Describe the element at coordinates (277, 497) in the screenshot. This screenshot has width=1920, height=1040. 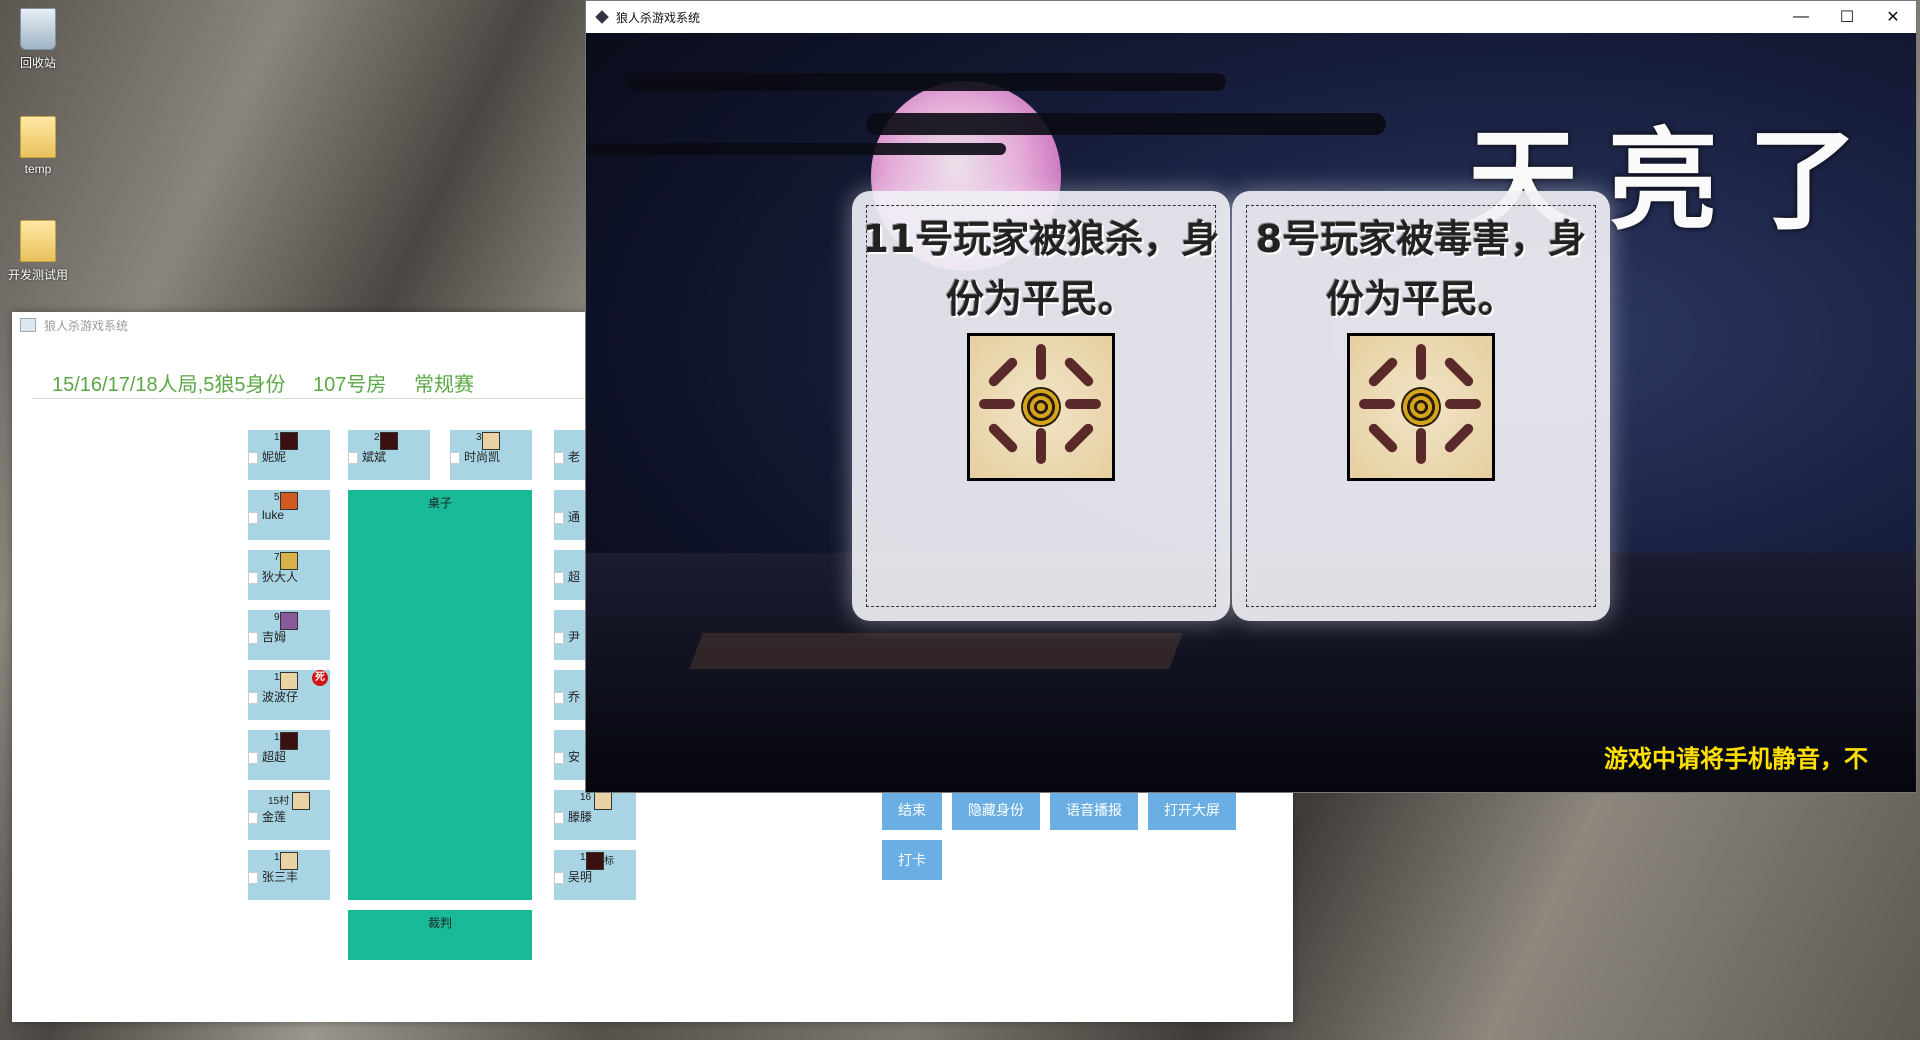
I see `seat-number: 5` at that location.